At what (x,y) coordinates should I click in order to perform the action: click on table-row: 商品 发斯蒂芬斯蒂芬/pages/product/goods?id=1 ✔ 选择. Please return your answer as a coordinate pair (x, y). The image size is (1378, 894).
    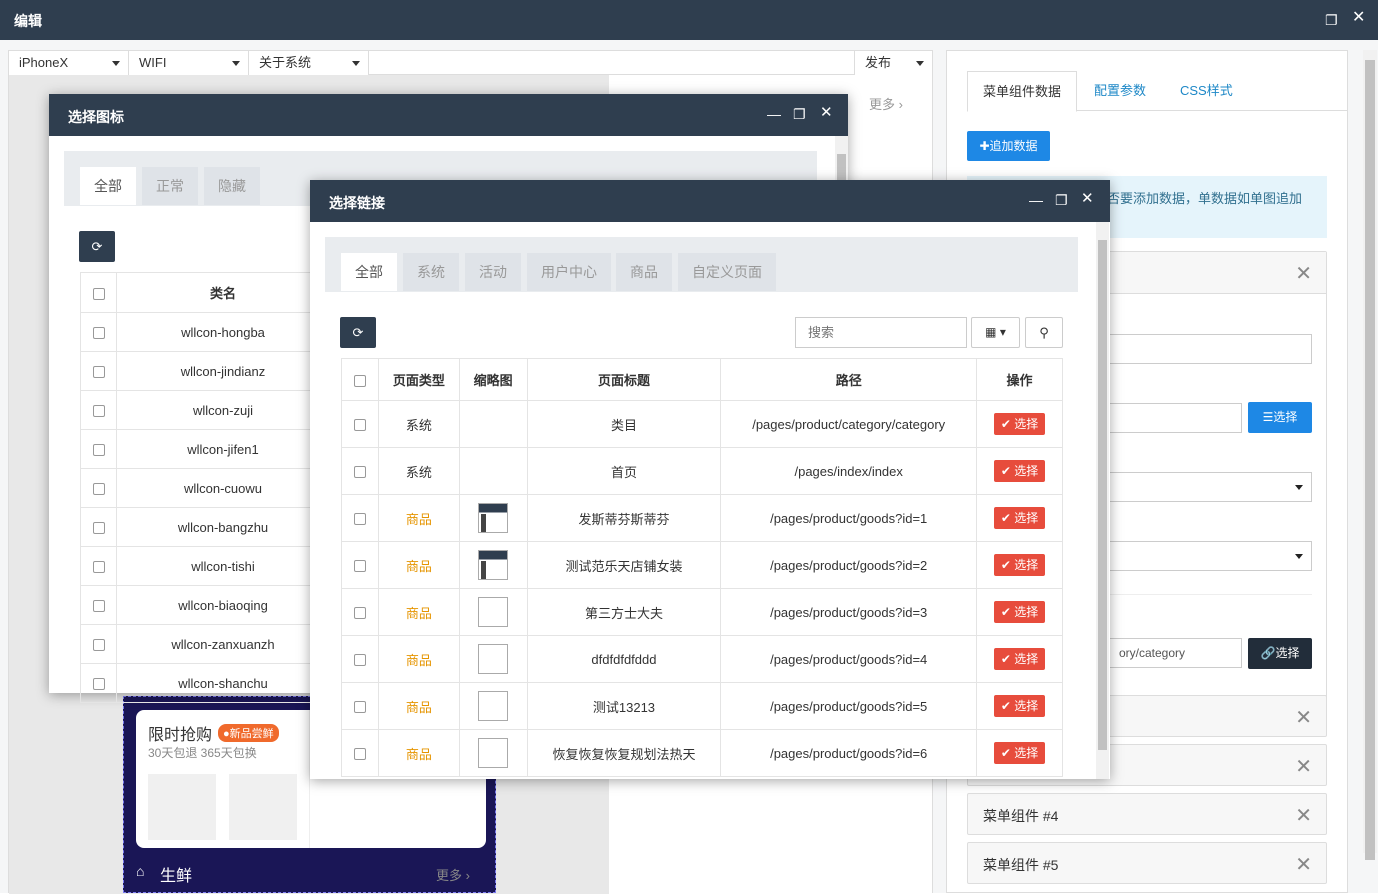
    Looking at the image, I should click on (702, 518).